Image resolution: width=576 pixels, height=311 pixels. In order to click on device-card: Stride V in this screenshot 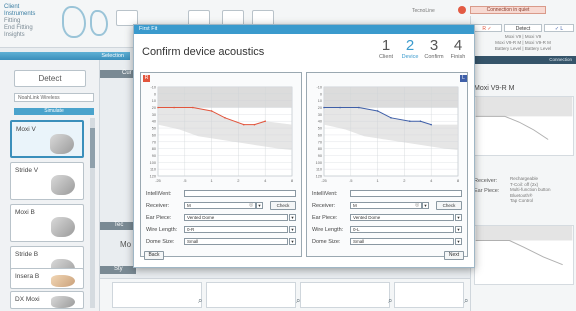, I will do `click(47, 181)`.